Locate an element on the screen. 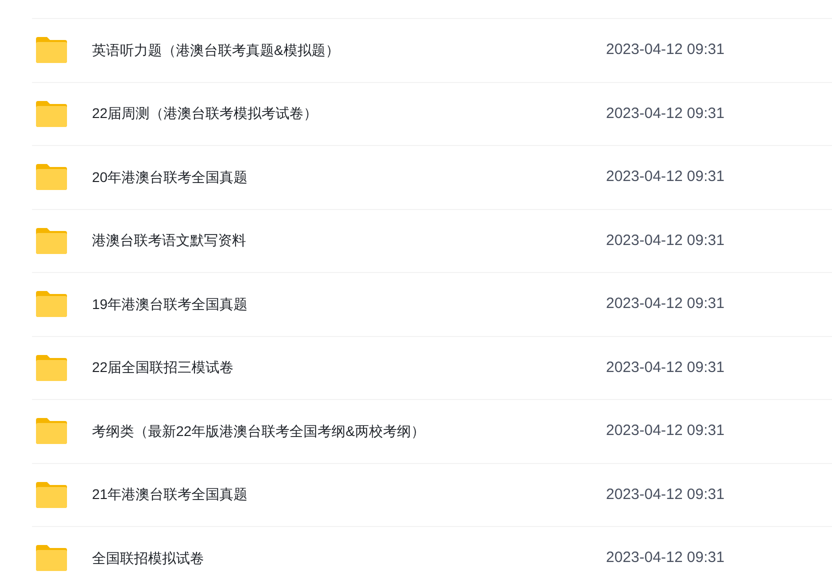 This screenshot has width=832, height=577. folder-name: 考纲类（最新22年版港澳台联考全国考纲&两校考纲） is located at coordinates (349, 431).